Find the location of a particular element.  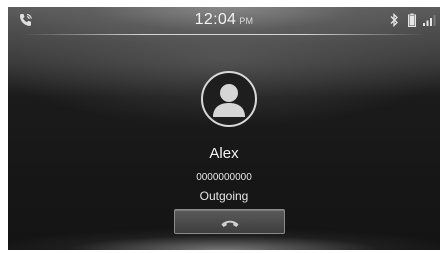

call-status: Outgoing is located at coordinates (224, 196).